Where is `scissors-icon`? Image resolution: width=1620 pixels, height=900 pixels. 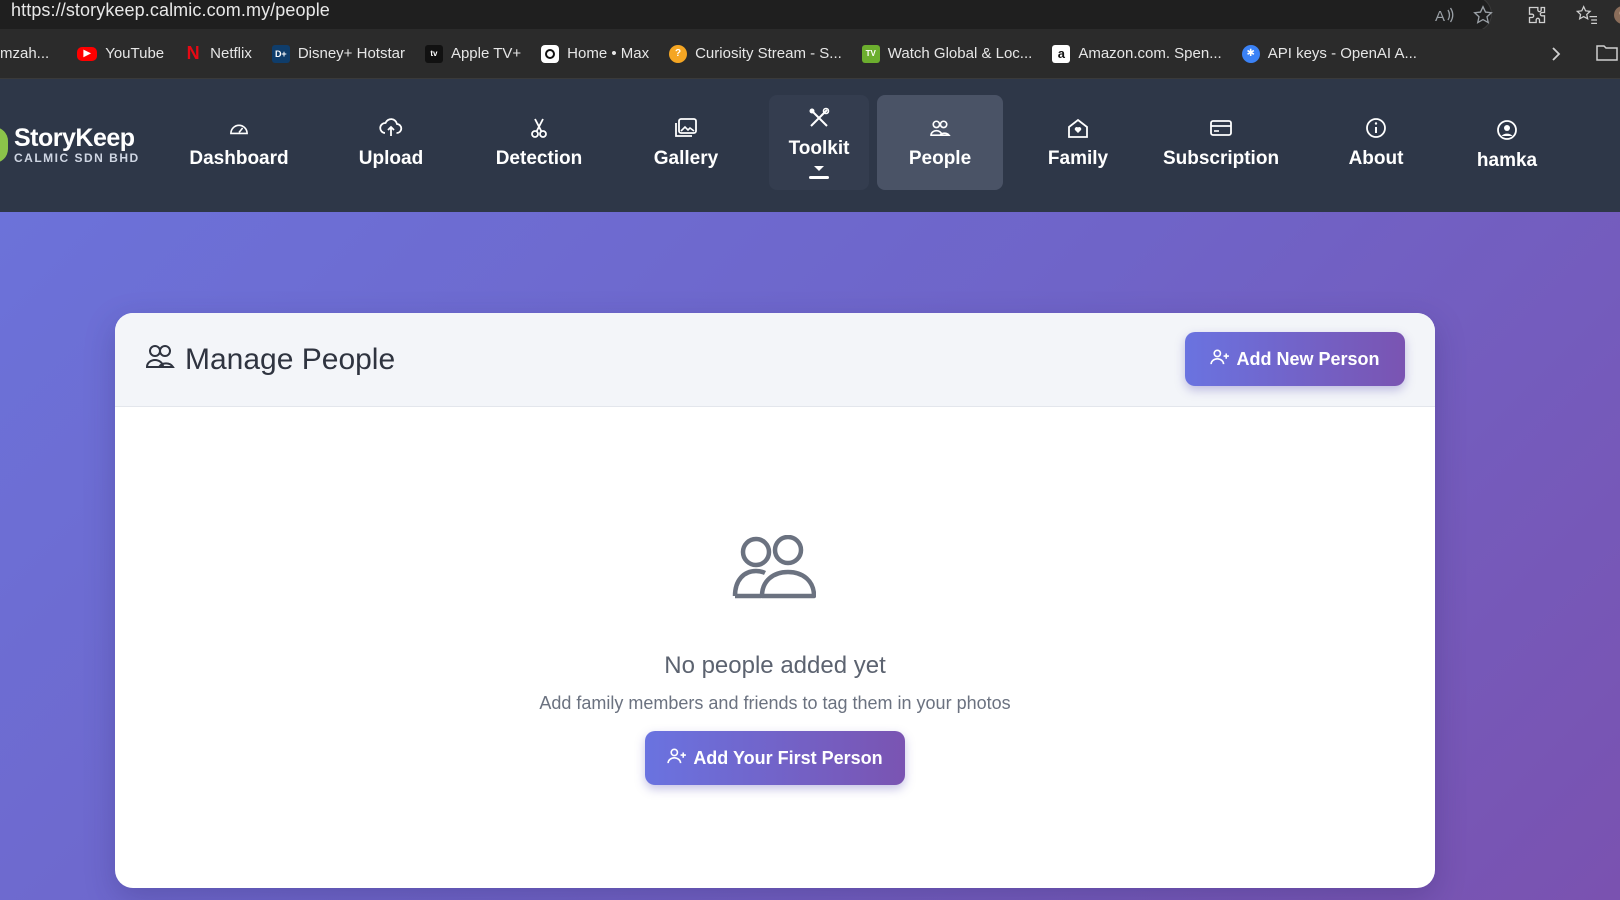 scissors-icon is located at coordinates (539, 128).